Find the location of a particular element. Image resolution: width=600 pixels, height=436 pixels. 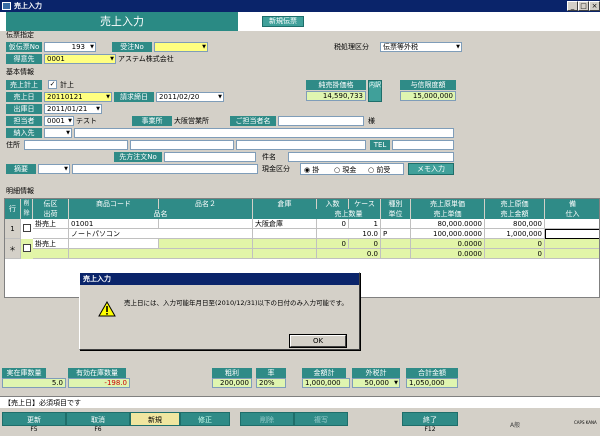

row-unit: P is located at coordinates (396, 234).